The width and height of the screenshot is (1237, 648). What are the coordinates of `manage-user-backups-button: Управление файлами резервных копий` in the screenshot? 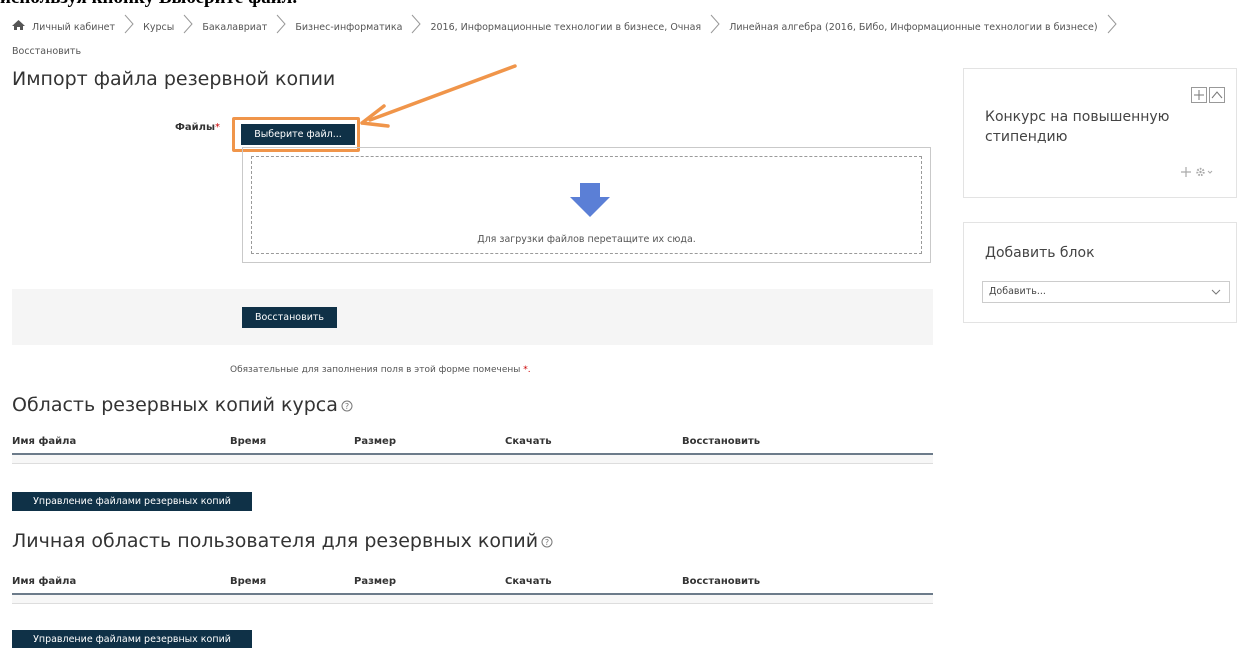 It's located at (132, 639).